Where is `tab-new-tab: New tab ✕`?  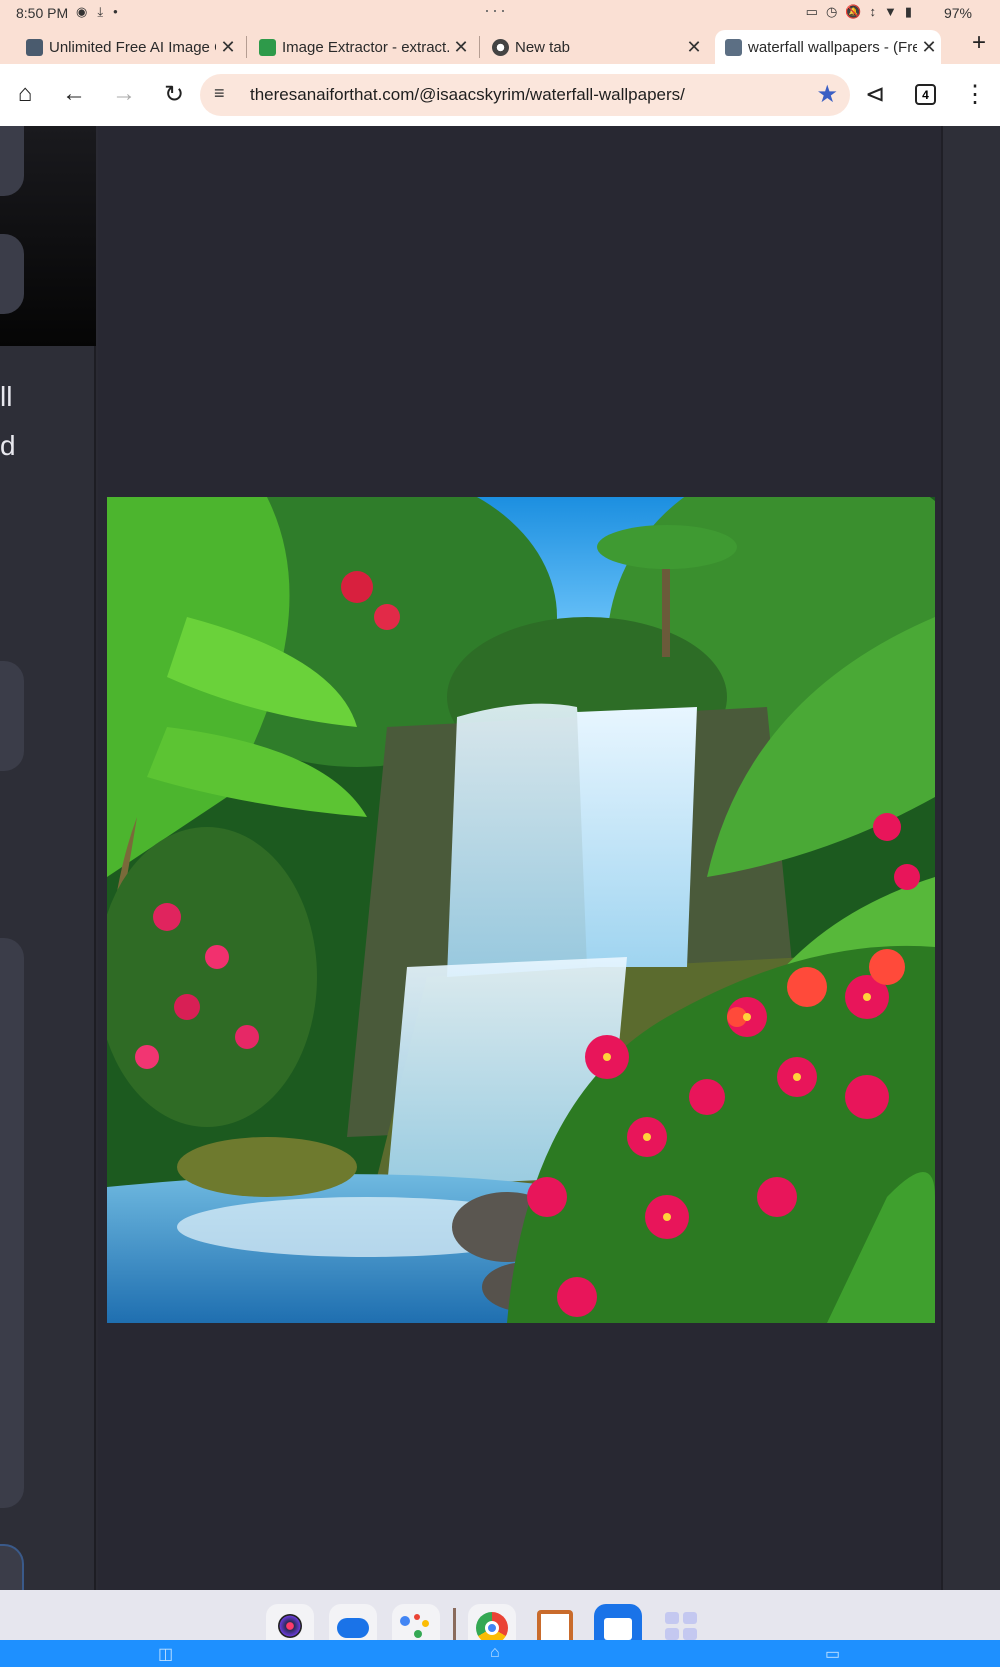 tab-new-tab: New tab ✕ is located at coordinates (586, 47).